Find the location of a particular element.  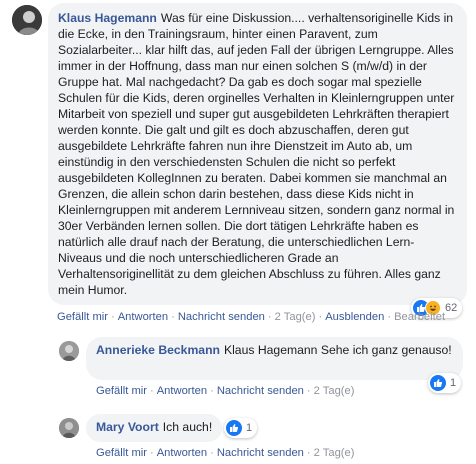

comment-text: Klaus Hagemann Sehe ich ganz genauso! is located at coordinates (337, 350).